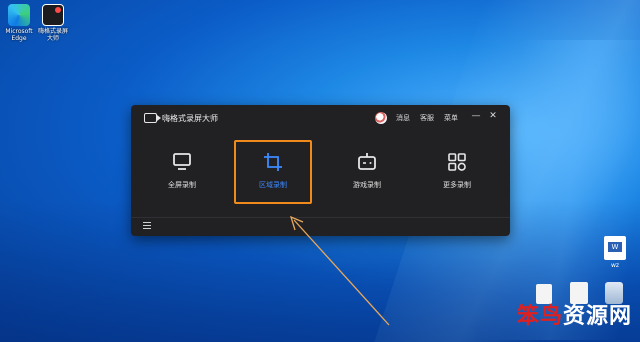  Describe the element at coordinates (19, 15) in the screenshot. I see `edge-icon` at that location.